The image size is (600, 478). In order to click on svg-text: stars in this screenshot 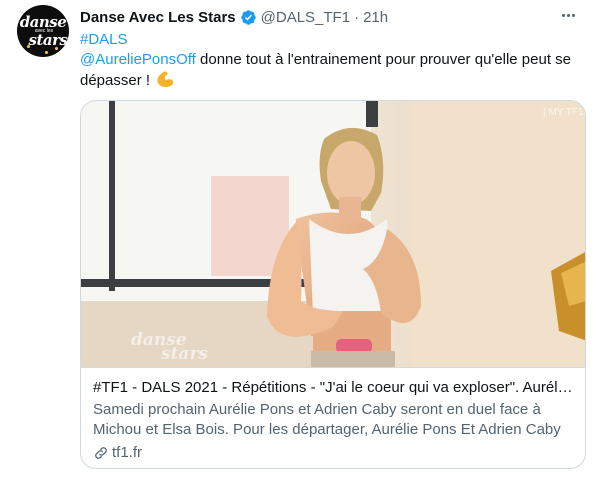, I will do `click(184, 354)`.